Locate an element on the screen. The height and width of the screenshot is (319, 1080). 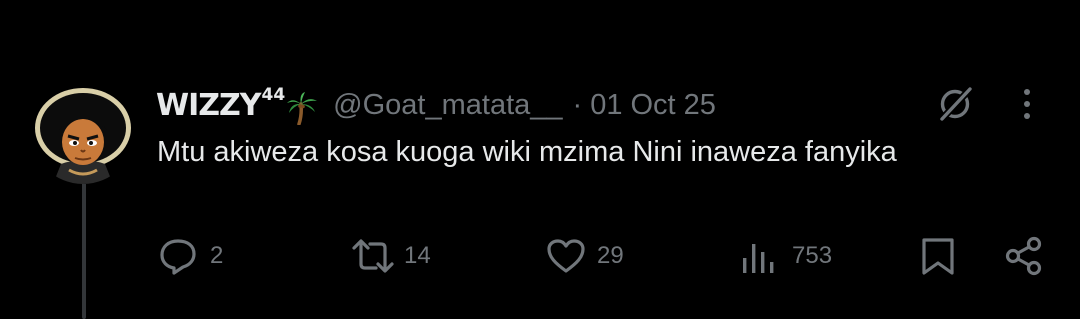
bookmark-button is located at coordinates (938, 256).